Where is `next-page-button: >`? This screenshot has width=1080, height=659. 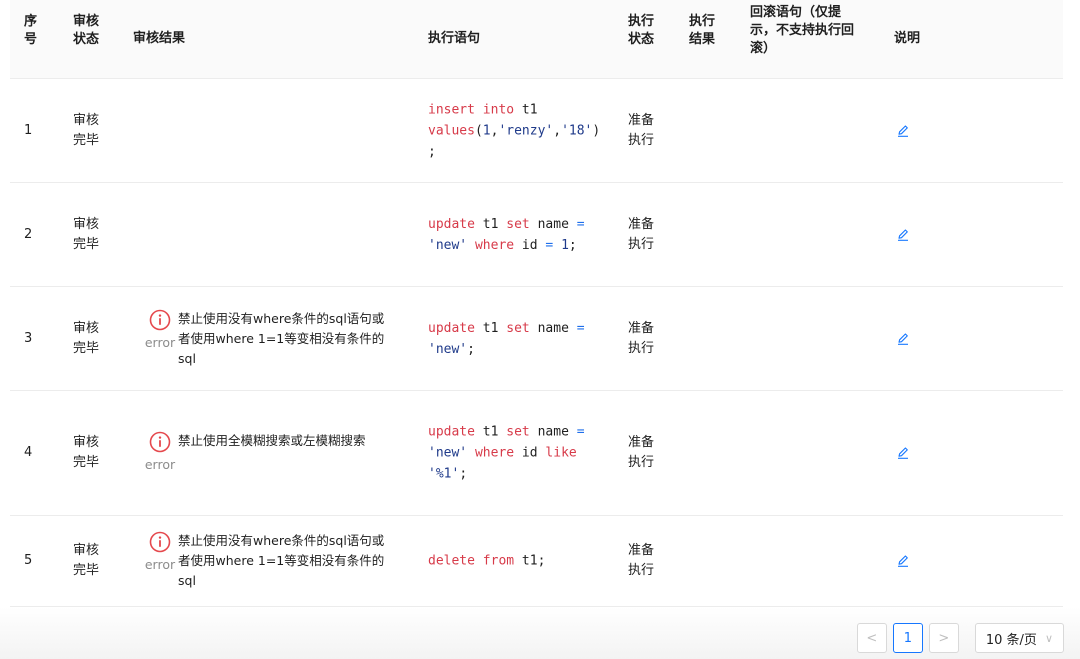
next-page-button: > is located at coordinates (943, 638).